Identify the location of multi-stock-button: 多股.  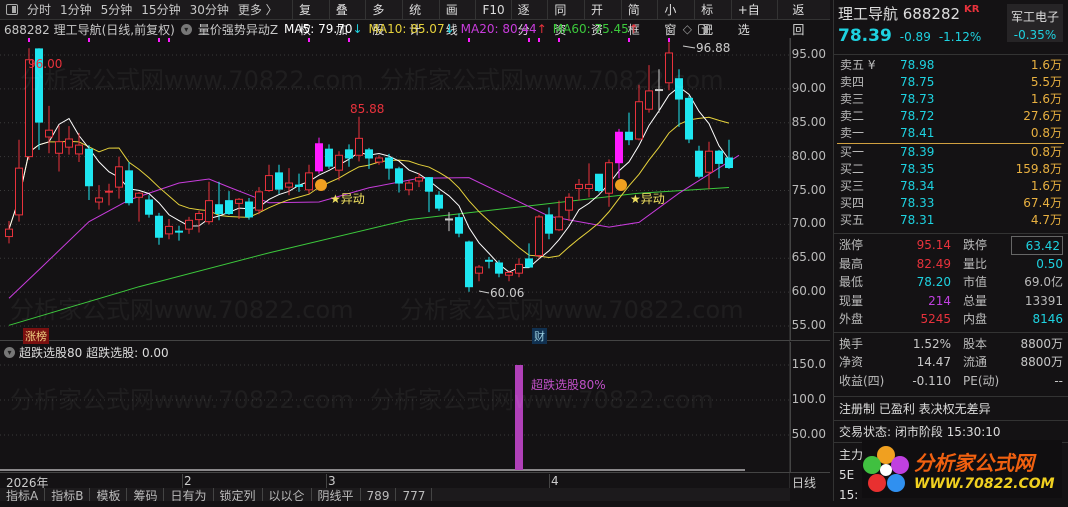
(383, 18).